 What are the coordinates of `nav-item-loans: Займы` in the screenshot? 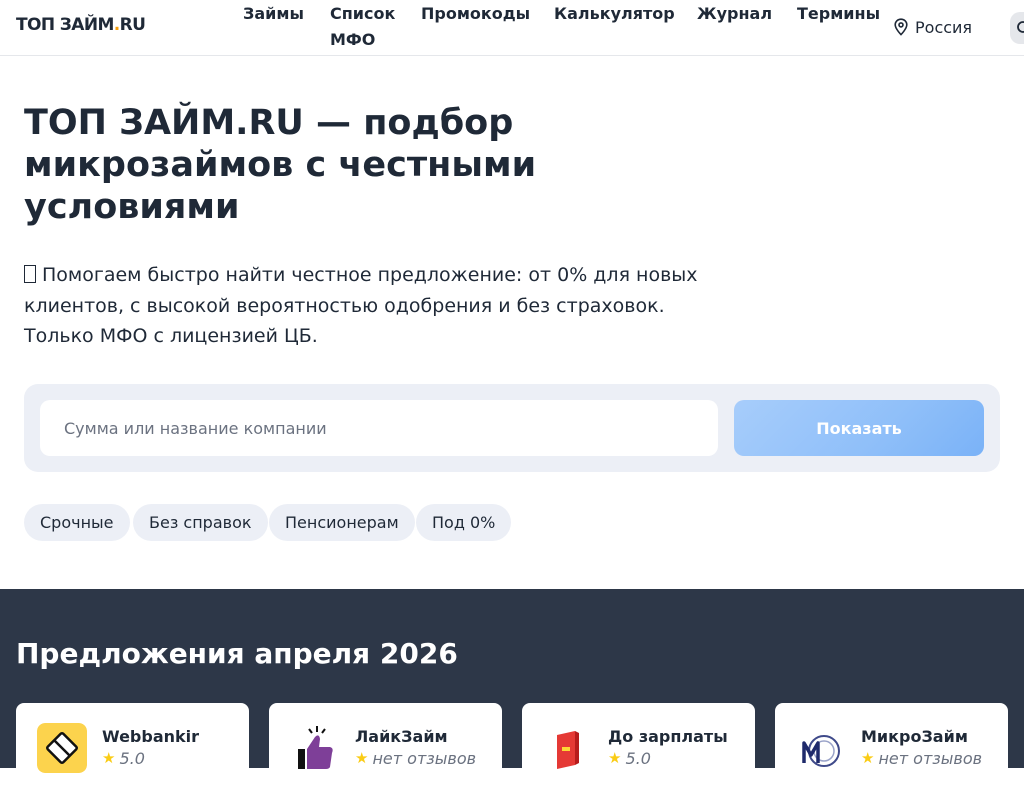 It's located at (273, 14).